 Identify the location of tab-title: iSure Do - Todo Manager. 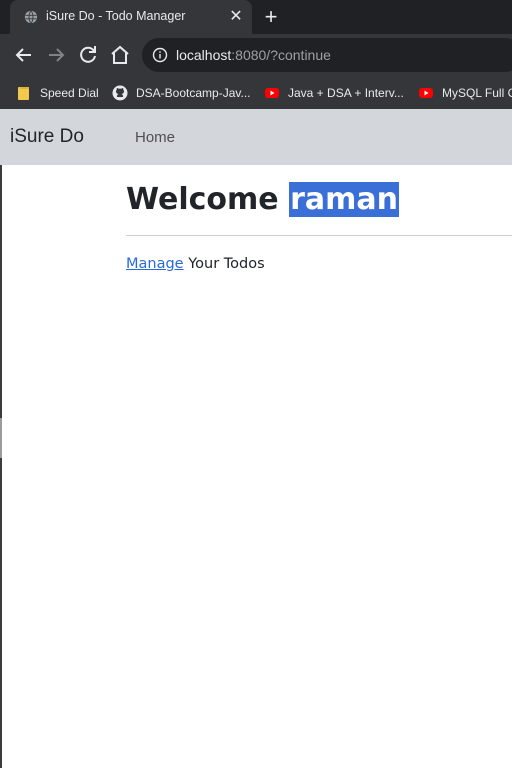
(116, 16).